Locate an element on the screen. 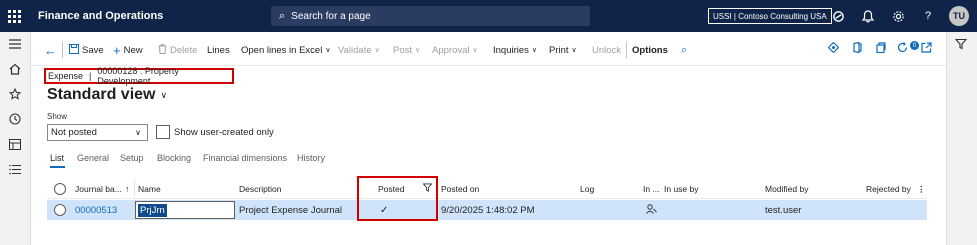 This screenshot has width=977, height=245. approval-label: Approval is located at coordinates (451, 50).